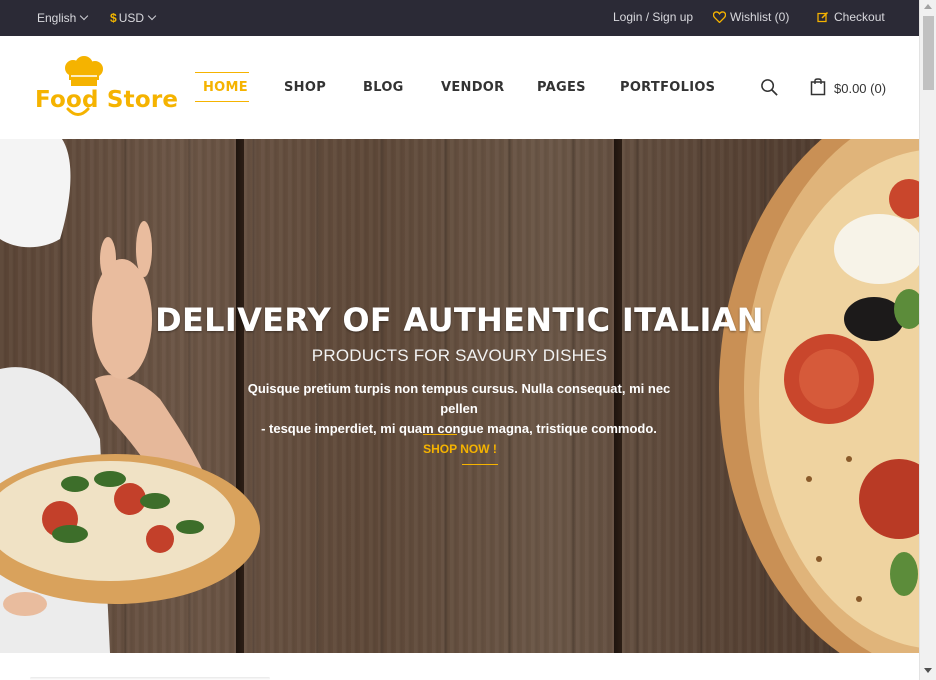 Image resolution: width=936 pixels, height=680 pixels. What do you see at coordinates (859, 17) in the screenshot?
I see `checkout-label: Checkout` at bounding box center [859, 17].